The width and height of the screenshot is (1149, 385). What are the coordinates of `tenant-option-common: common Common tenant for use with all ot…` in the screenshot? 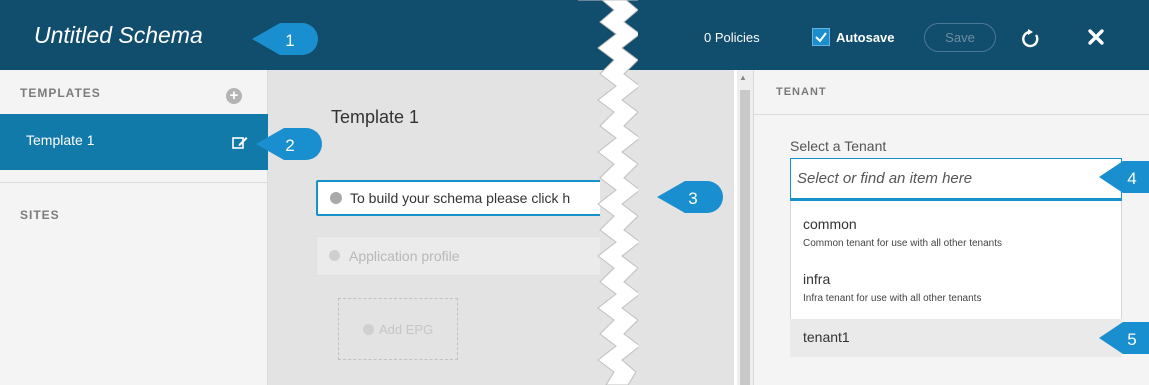 It's located at (956, 230).